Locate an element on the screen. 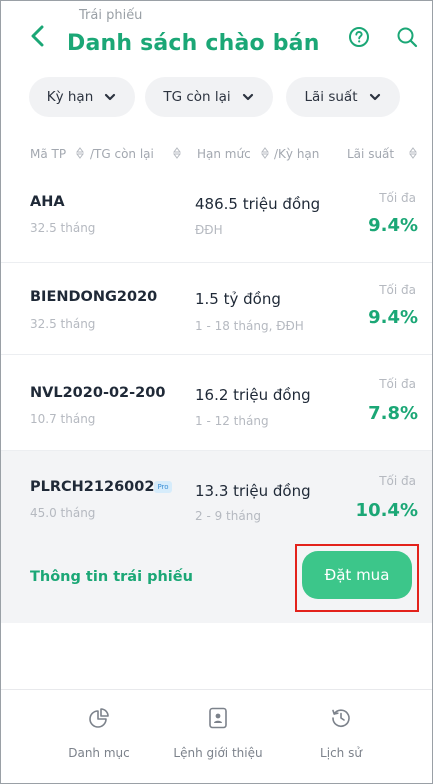  bond-remaining: 45.0 tháng is located at coordinates (63, 513).